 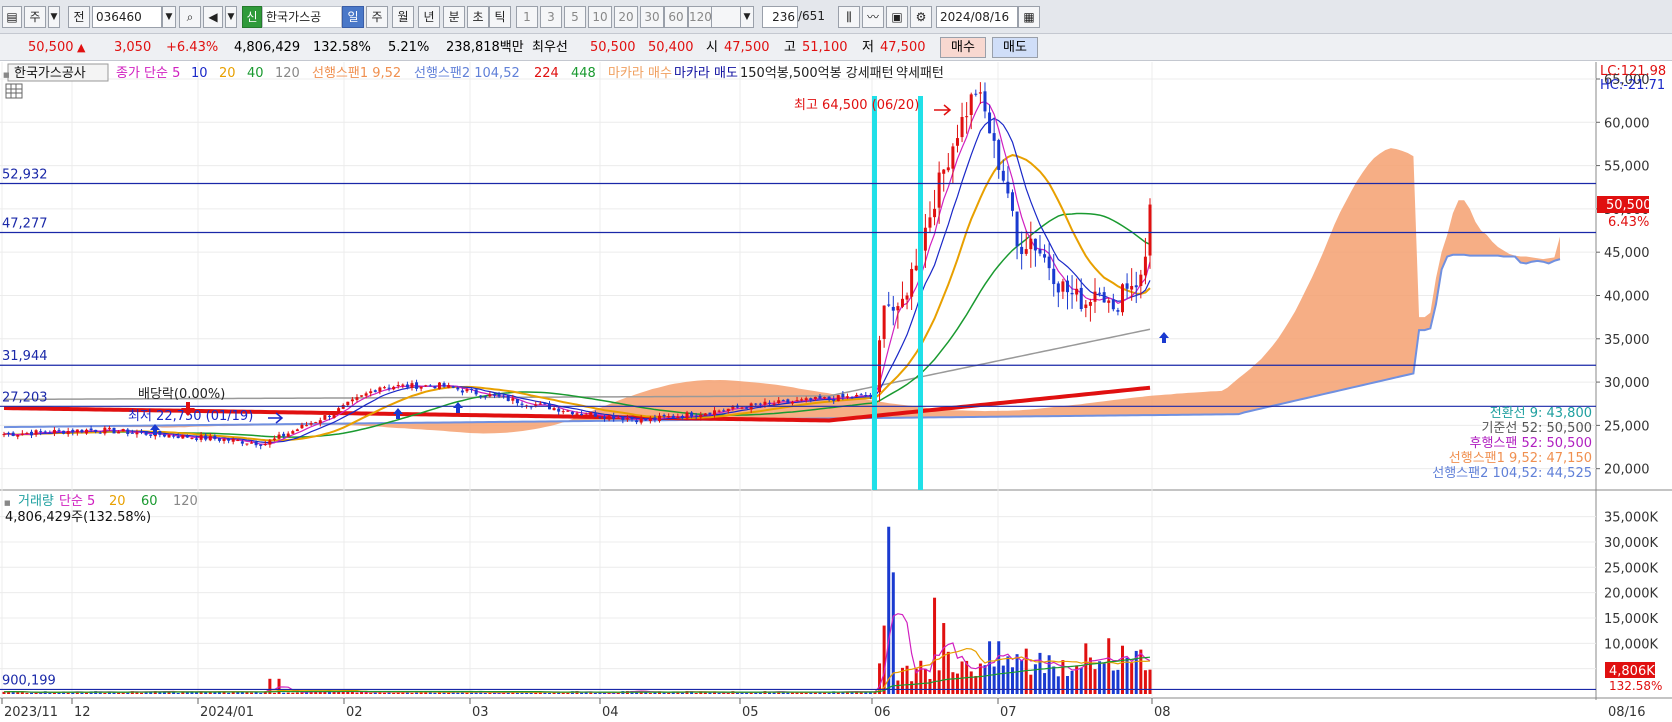 What do you see at coordinates (652, 17) in the screenshot?
I see `interval-button: 30` at bounding box center [652, 17].